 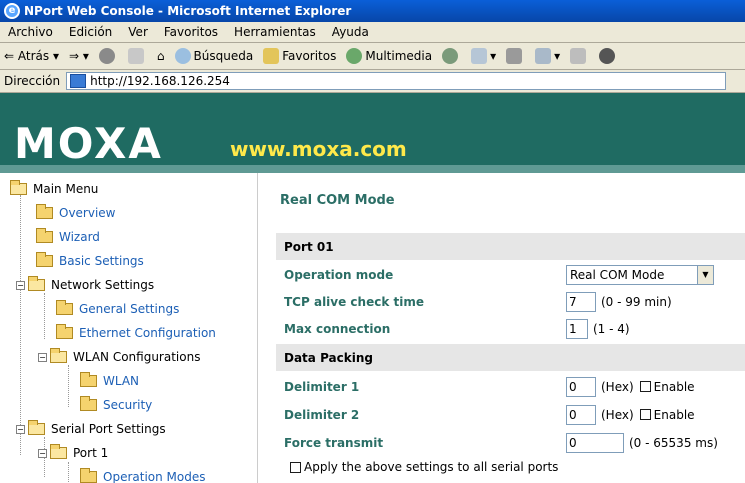 What do you see at coordinates (299, 56) in the screenshot?
I see `favorites-button: Favoritos` at bounding box center [299, 56].